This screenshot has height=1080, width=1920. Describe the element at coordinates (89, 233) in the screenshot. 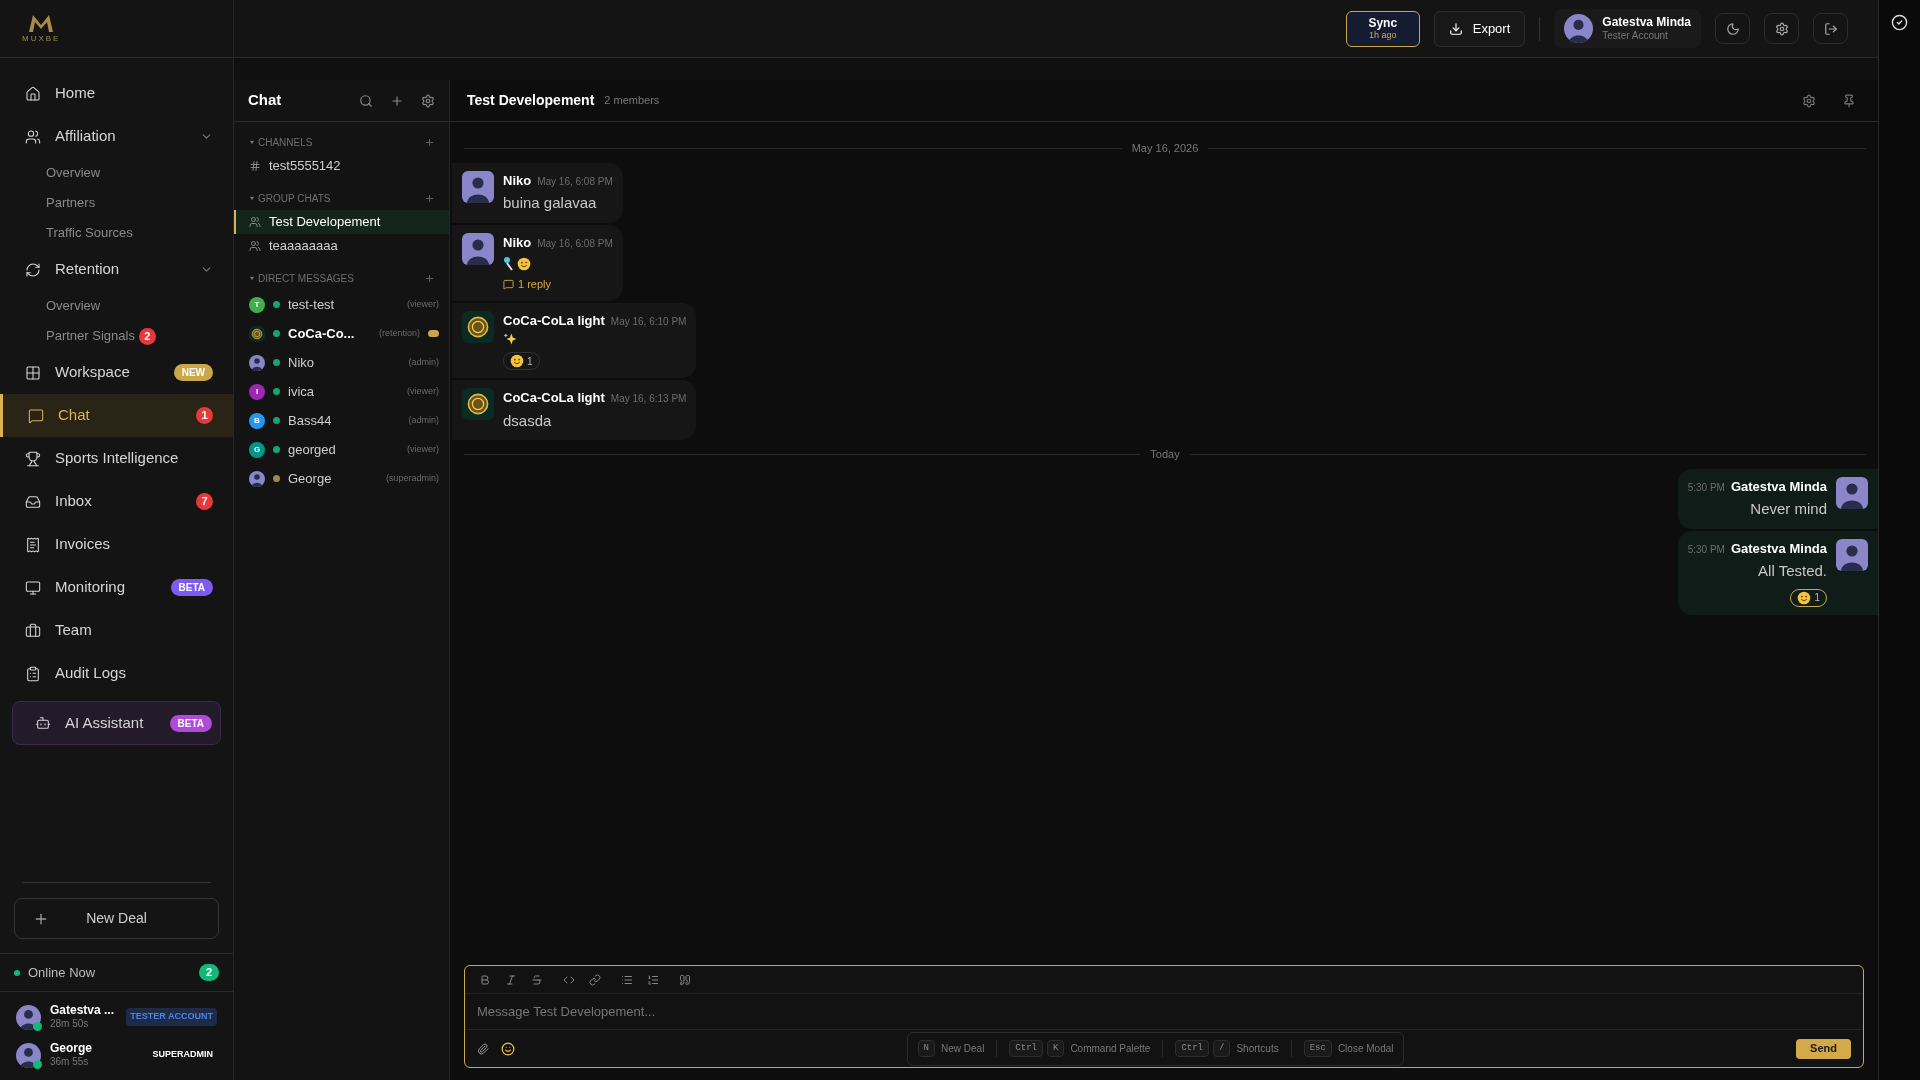

I see `nav-subitem: Traffic Sources` at that location.